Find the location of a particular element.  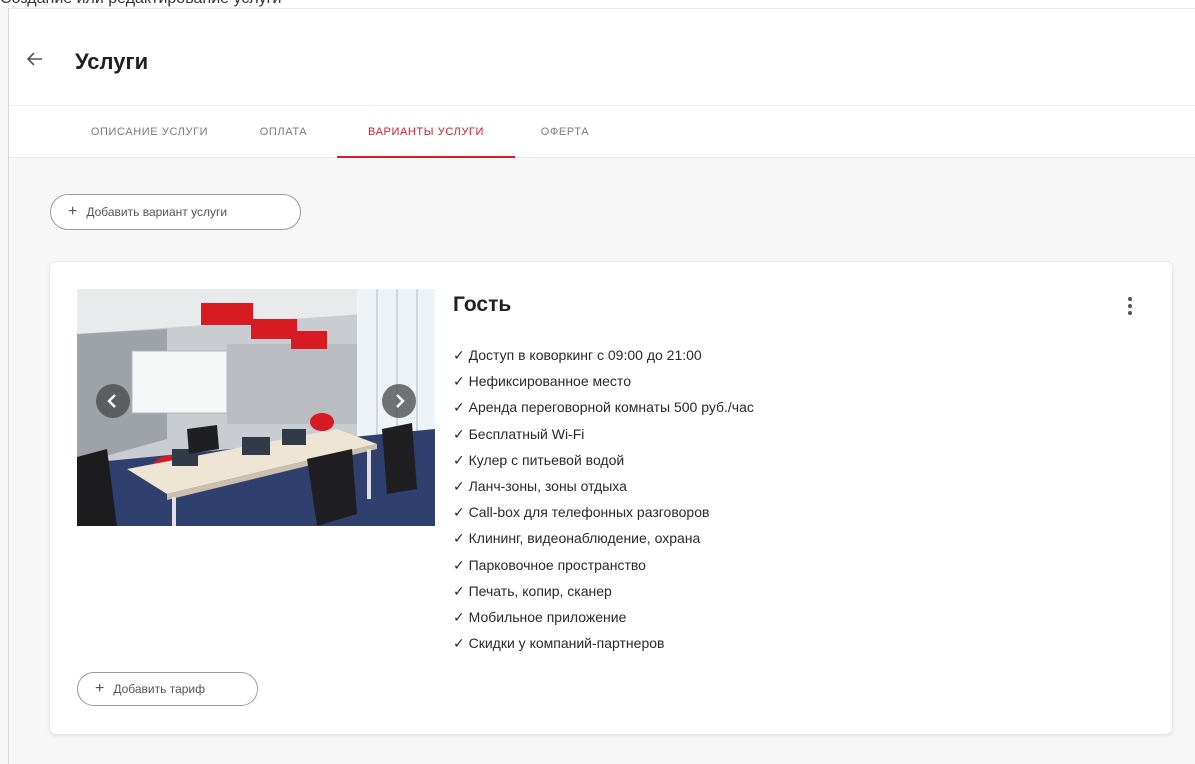

feature-item: ✓ Парковочное пространство is located at coordinates (549, 564).